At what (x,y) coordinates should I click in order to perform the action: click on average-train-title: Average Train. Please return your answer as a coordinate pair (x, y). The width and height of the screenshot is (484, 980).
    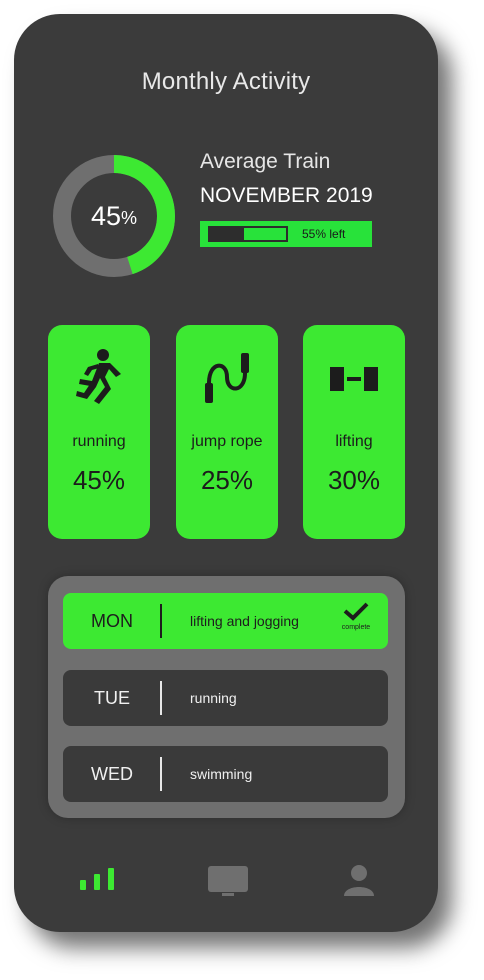
    Looking at the image, I should click on (265, 161).